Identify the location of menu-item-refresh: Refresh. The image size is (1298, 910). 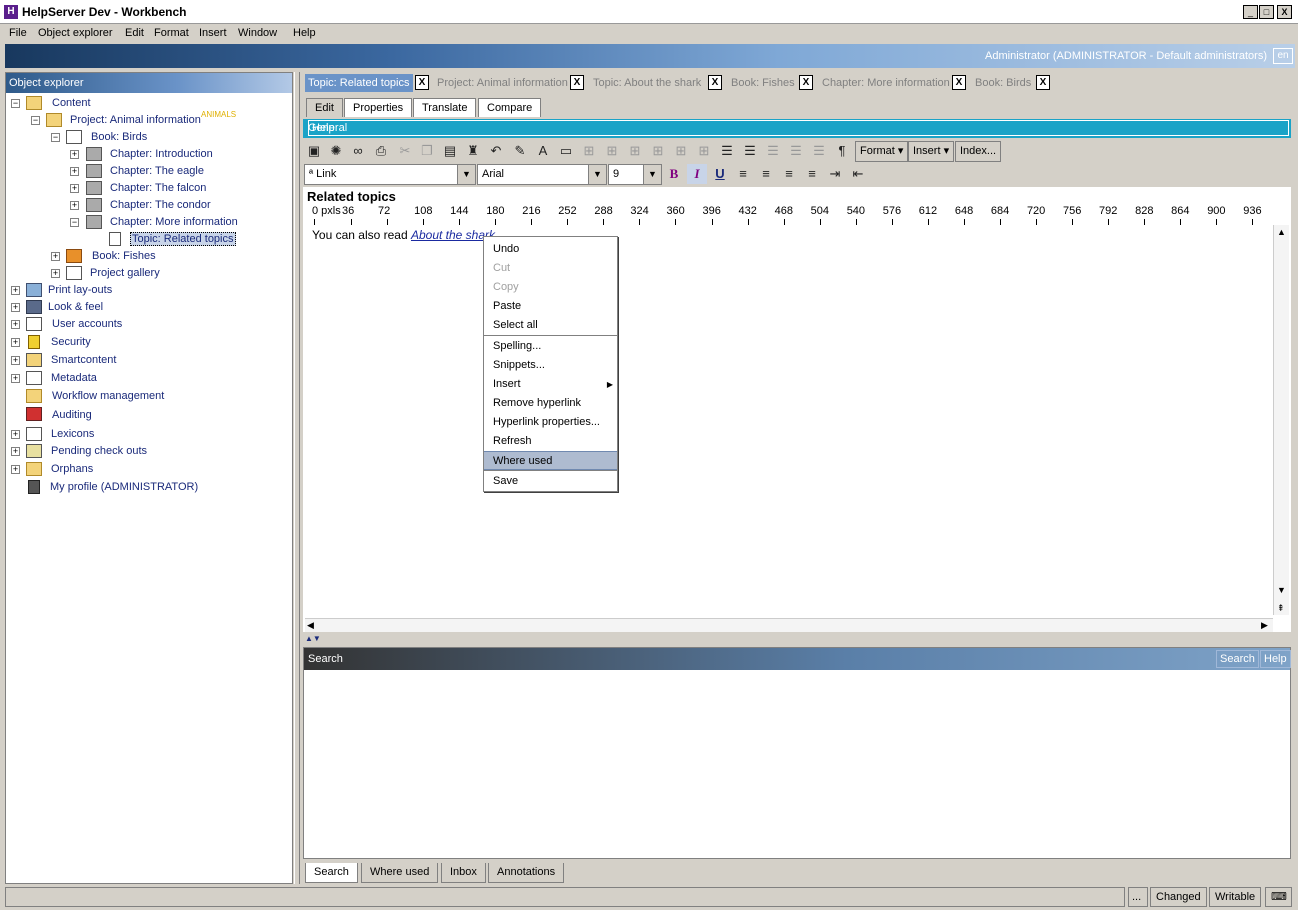
(550, 441).